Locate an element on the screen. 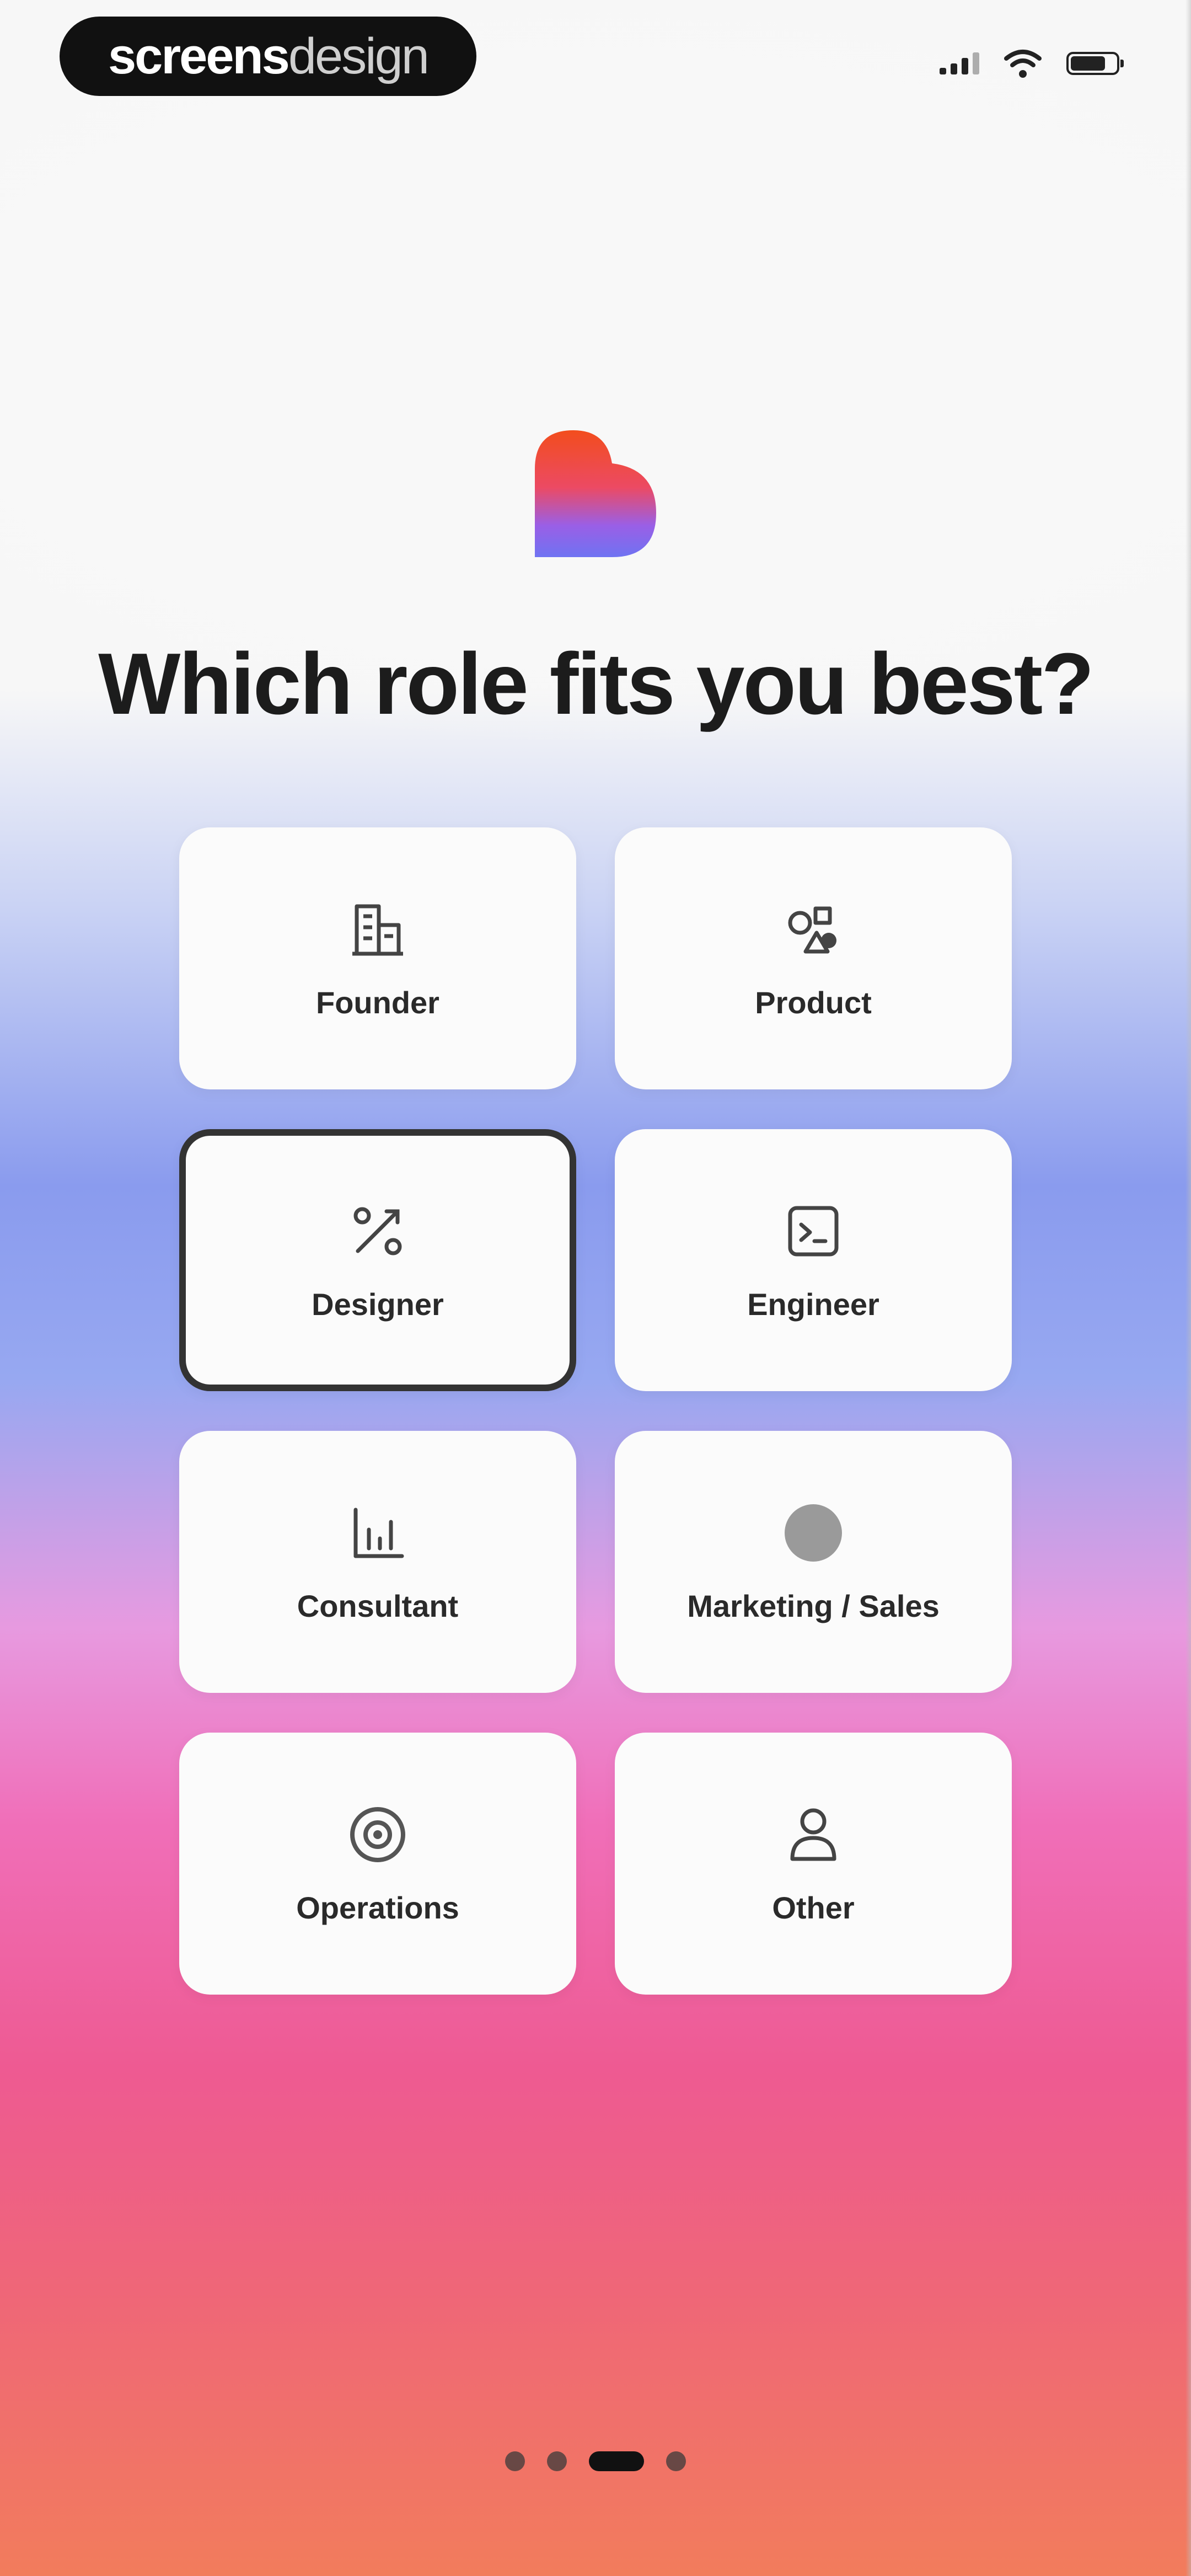 This screenshot has width=1191, height=2576. role-label: Engineer is located at coordinates (813, 1304).